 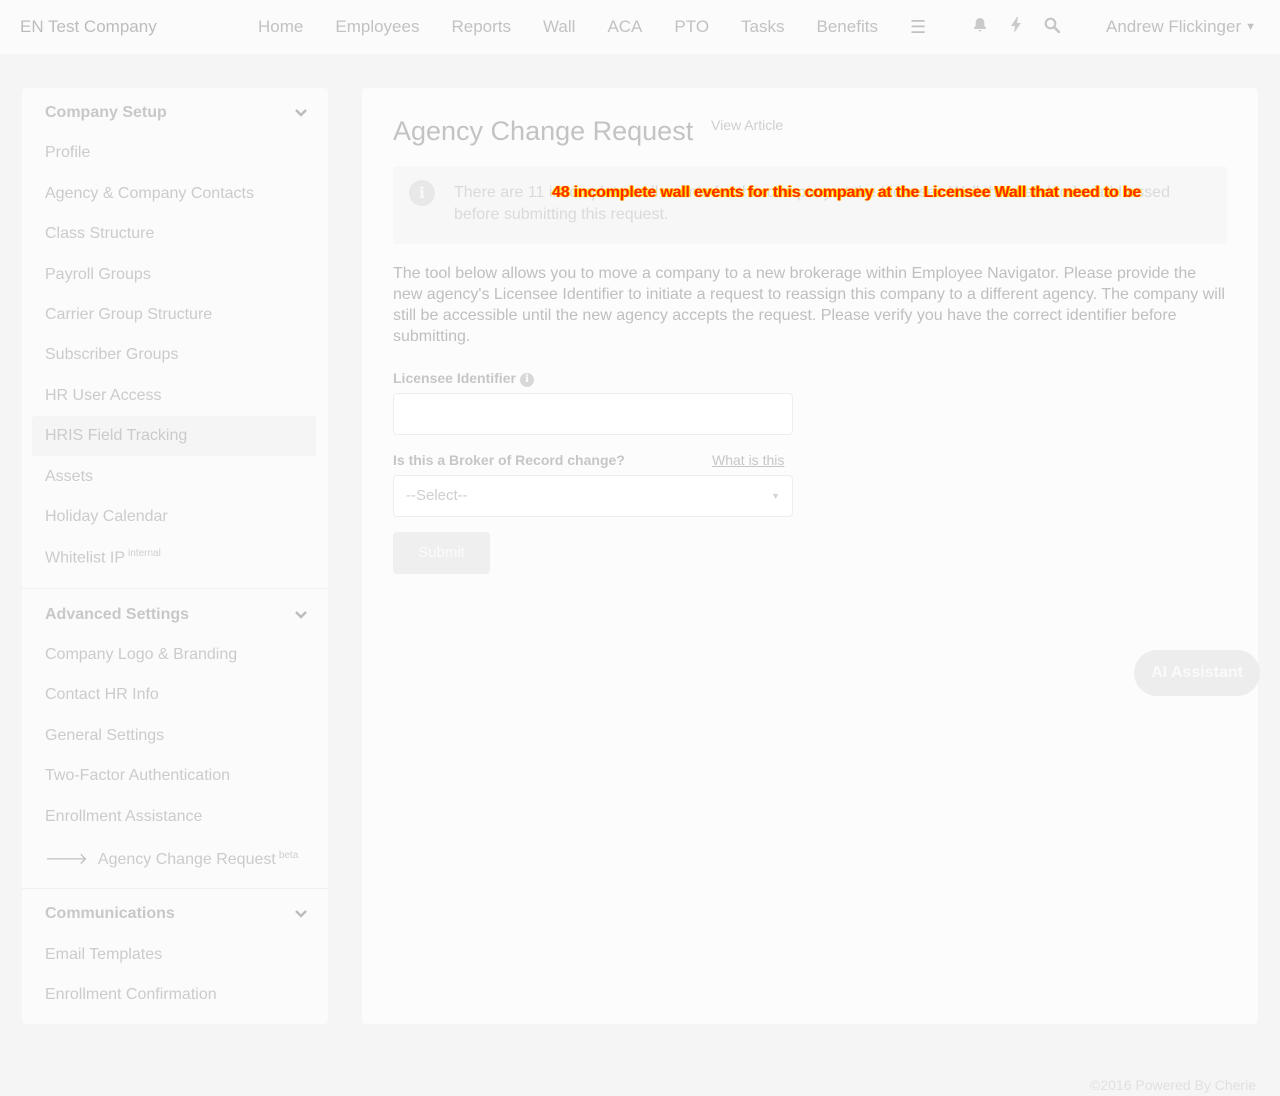 I want to click on sidebar-item-agency-contacts: Agency & Company Contacts, so click(x=149, y=194).